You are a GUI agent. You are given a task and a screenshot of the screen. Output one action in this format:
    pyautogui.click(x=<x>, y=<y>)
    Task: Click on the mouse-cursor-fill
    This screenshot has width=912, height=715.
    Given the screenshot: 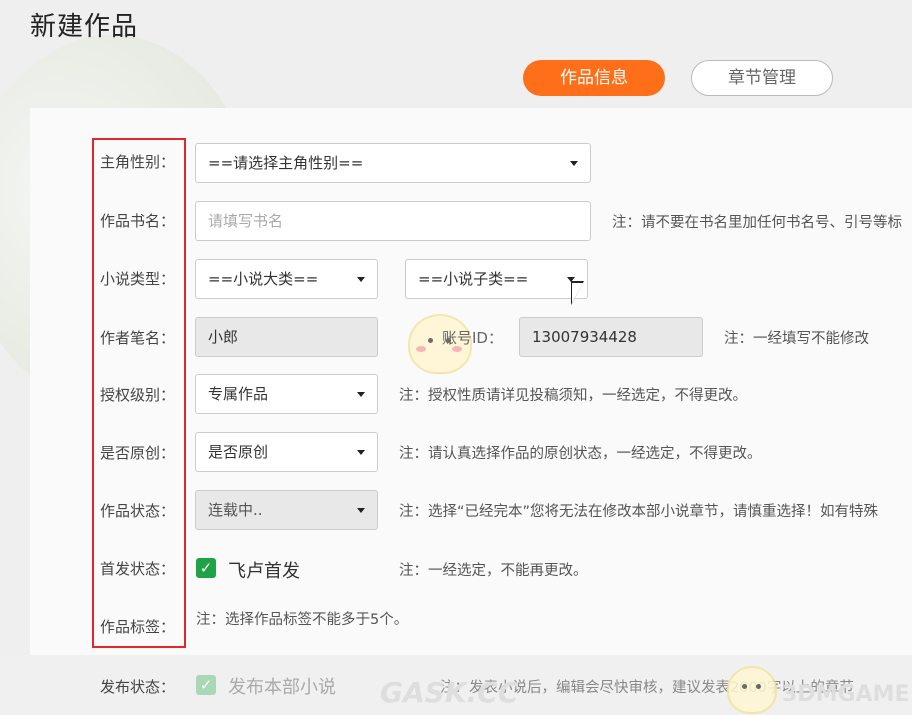 What is the action you would take?
    pyautogui.click(x=577, y=293)
    